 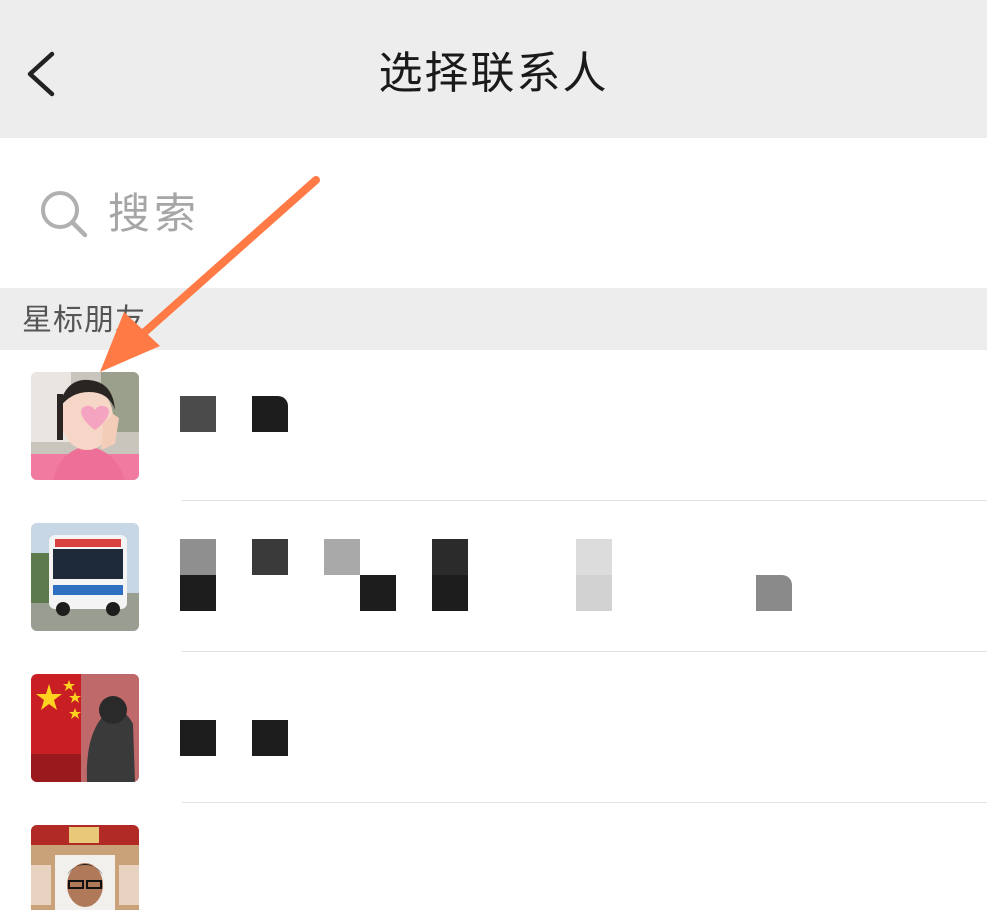 What do you see at coordinates (64, 214) in the screenshot?
I see `search-icon` at bounding box center [64, 214].